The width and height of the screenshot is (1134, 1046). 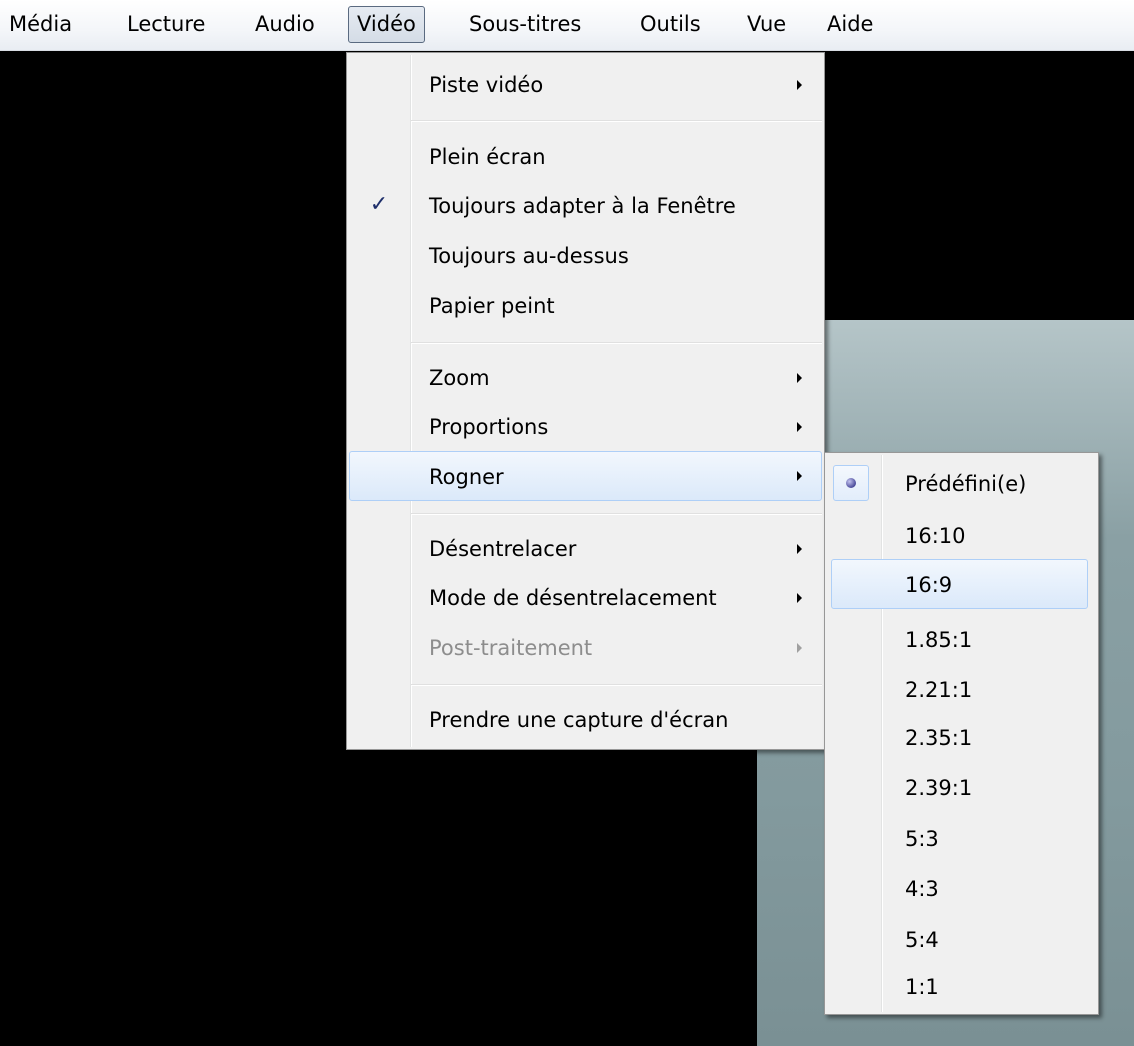 I want to click on menu-item-label: 1:1, so click(x=922, y=987).